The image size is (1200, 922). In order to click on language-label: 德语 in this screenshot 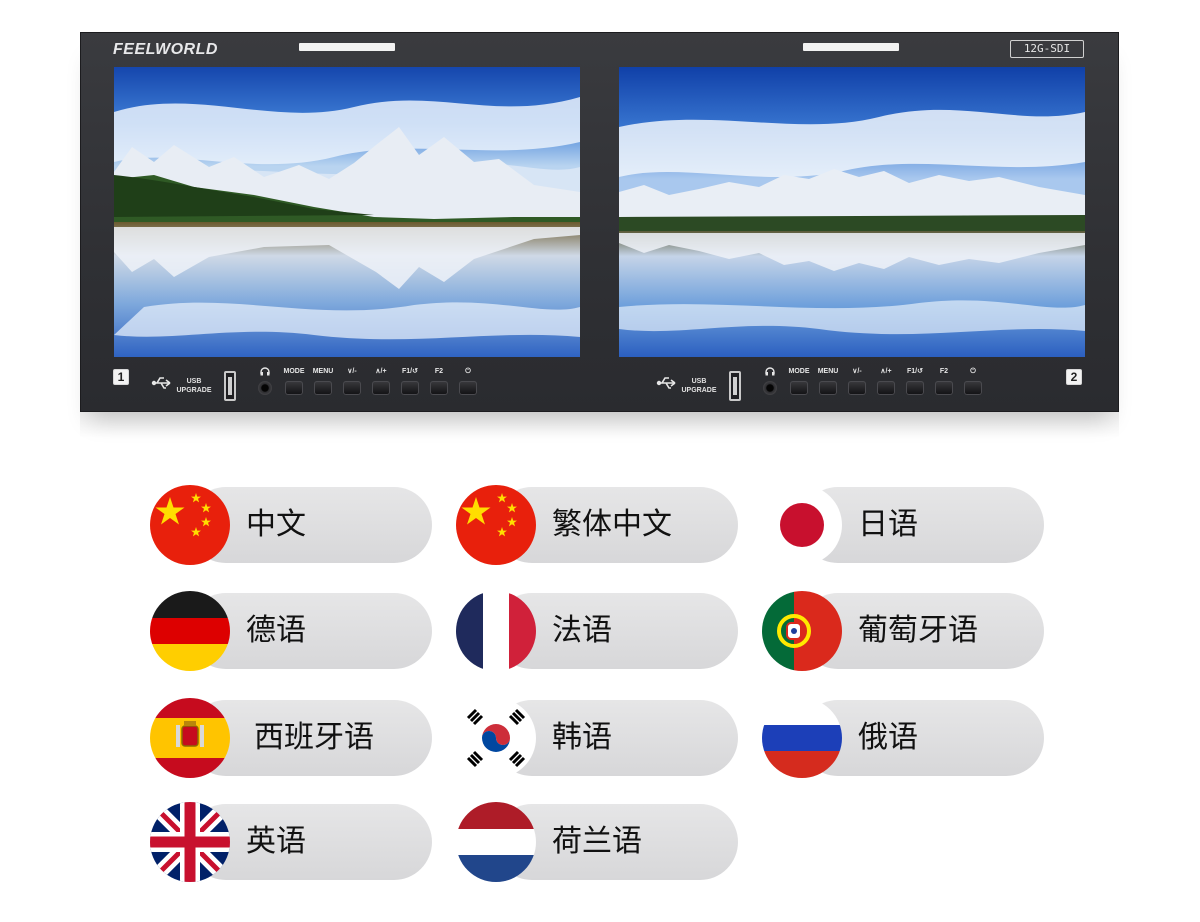, I will do `click(276, 630)`.